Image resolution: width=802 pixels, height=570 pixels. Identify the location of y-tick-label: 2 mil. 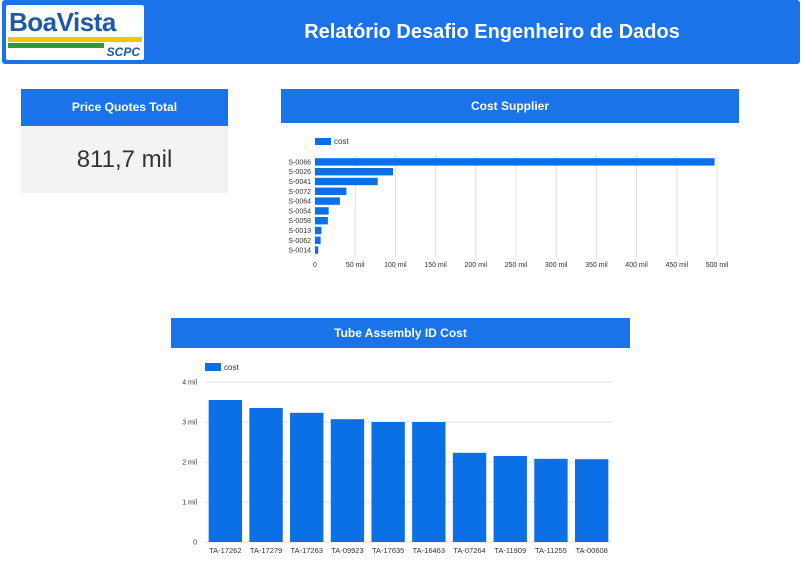
(189, 463).